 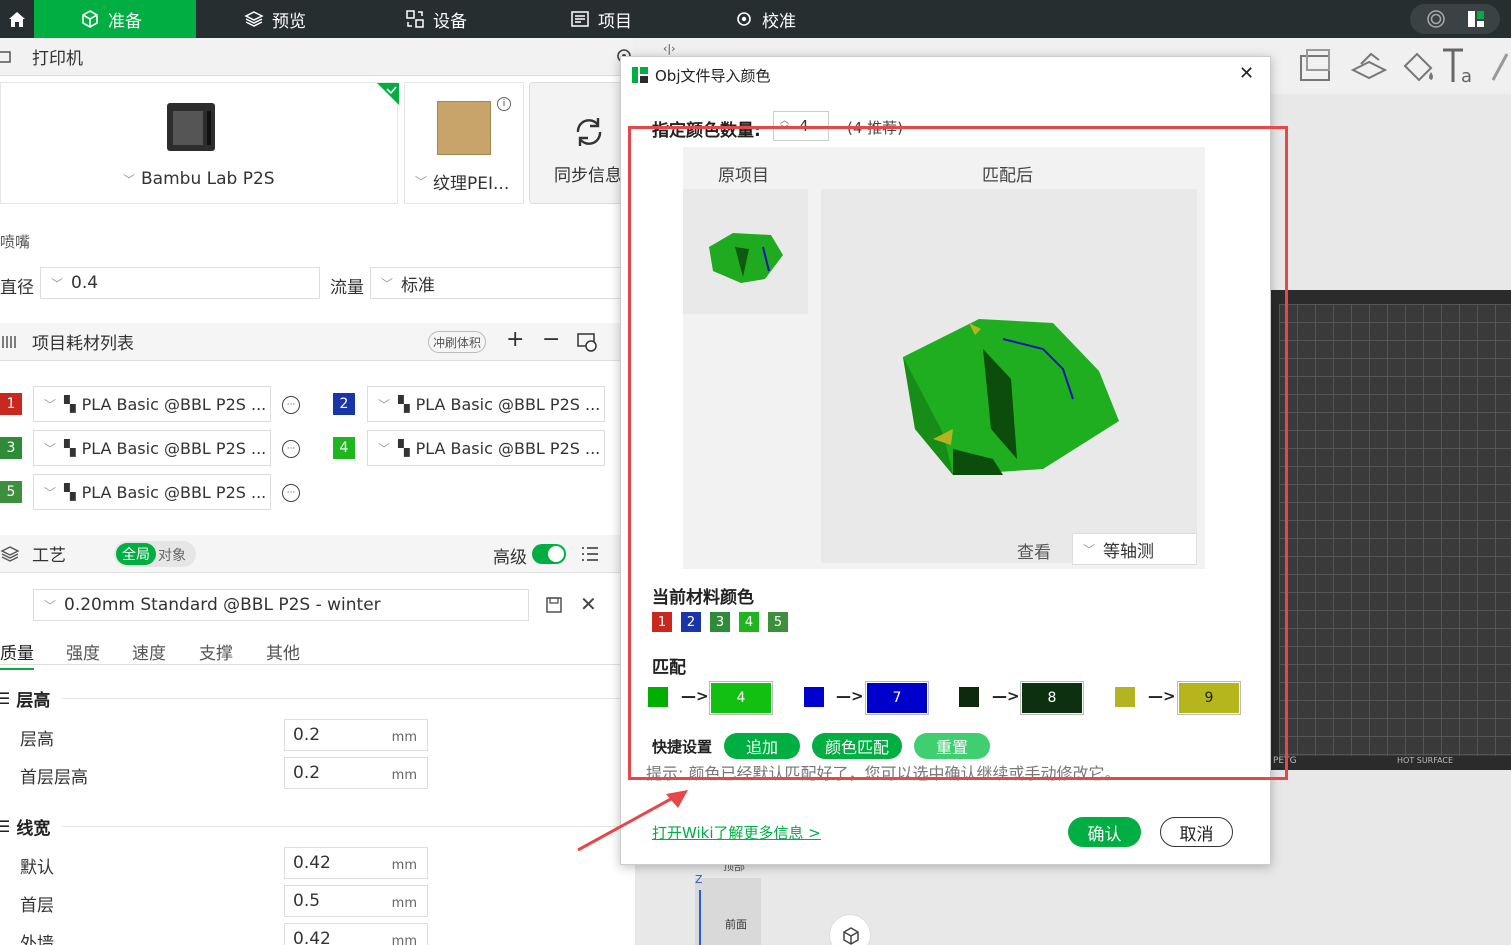 What do you see at coordinates (1390, 530) in the screenshot?
I see `build-plate: PETG HOT SURFACE` at bounding box center [1390, 530].